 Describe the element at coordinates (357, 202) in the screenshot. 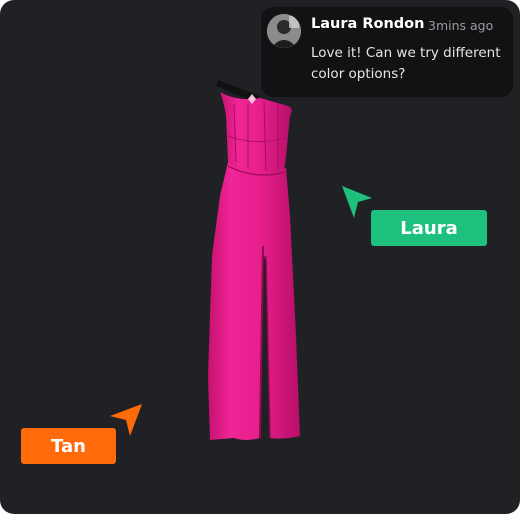

I see `cursor-arrow-icon` at that location.